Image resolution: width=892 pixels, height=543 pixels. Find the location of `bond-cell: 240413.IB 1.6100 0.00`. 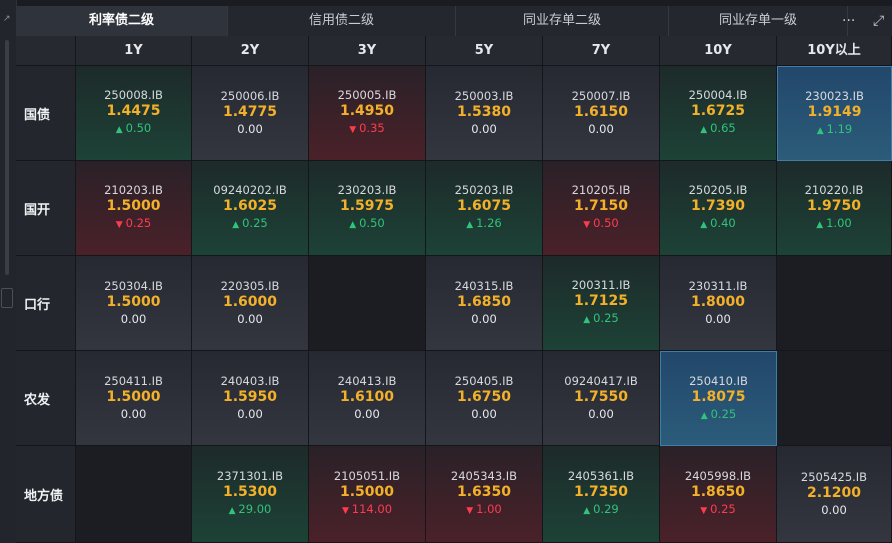

bond-cell: 240413.IB 1.6100 0.00 is located at coordinates (367, 398).